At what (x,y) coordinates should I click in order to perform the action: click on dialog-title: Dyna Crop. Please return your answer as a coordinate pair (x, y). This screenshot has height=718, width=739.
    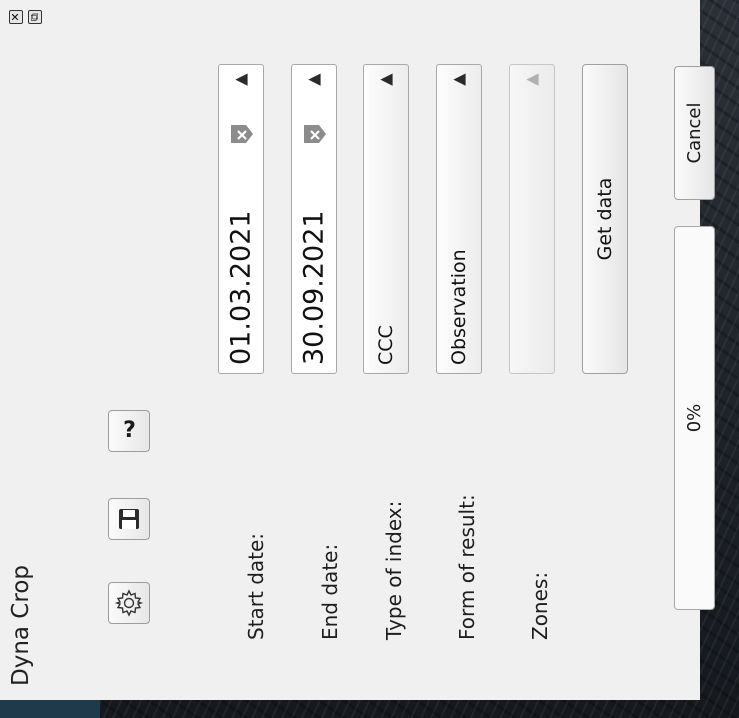
    Looking at the image, I should click on (21, 625).